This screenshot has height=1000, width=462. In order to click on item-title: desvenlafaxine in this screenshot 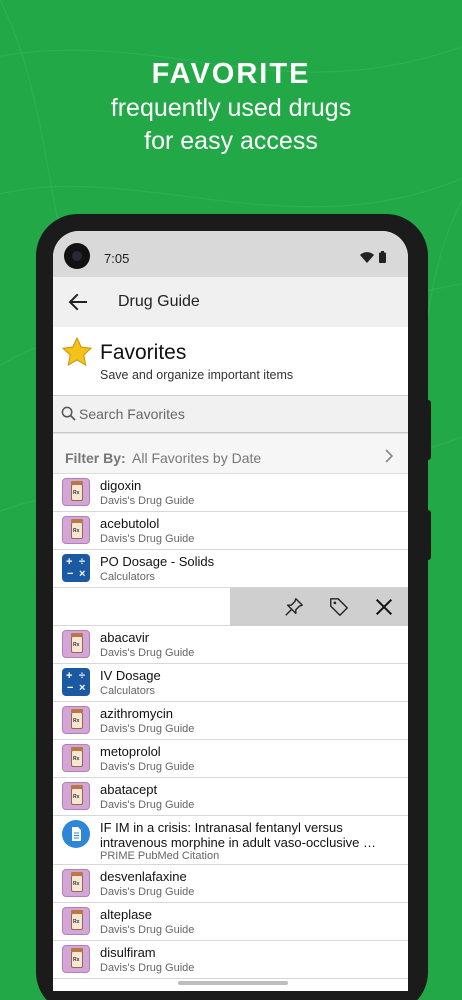, I will do `click(143, 876)`.